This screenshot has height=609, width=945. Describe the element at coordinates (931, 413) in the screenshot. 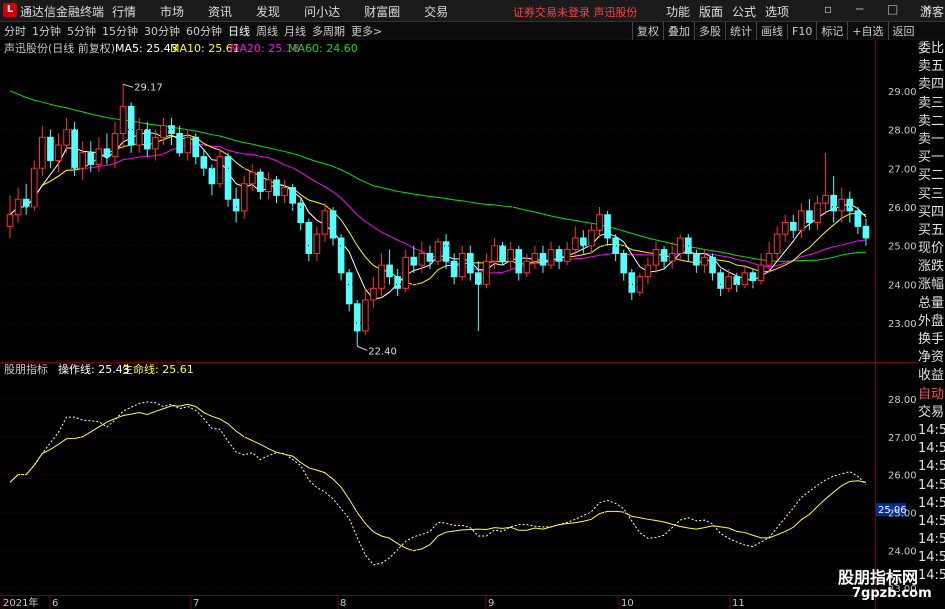

I see `sidebar-item: 交易` at that location.